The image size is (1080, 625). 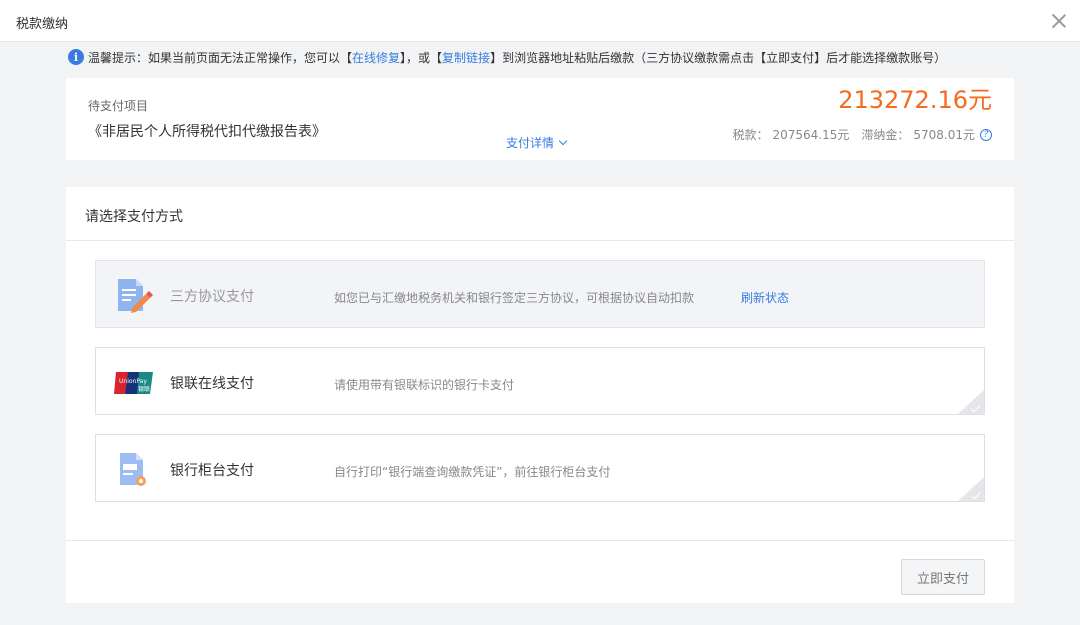 I want to click on tax-value: 207564.15元, so click(x=811, y=135).